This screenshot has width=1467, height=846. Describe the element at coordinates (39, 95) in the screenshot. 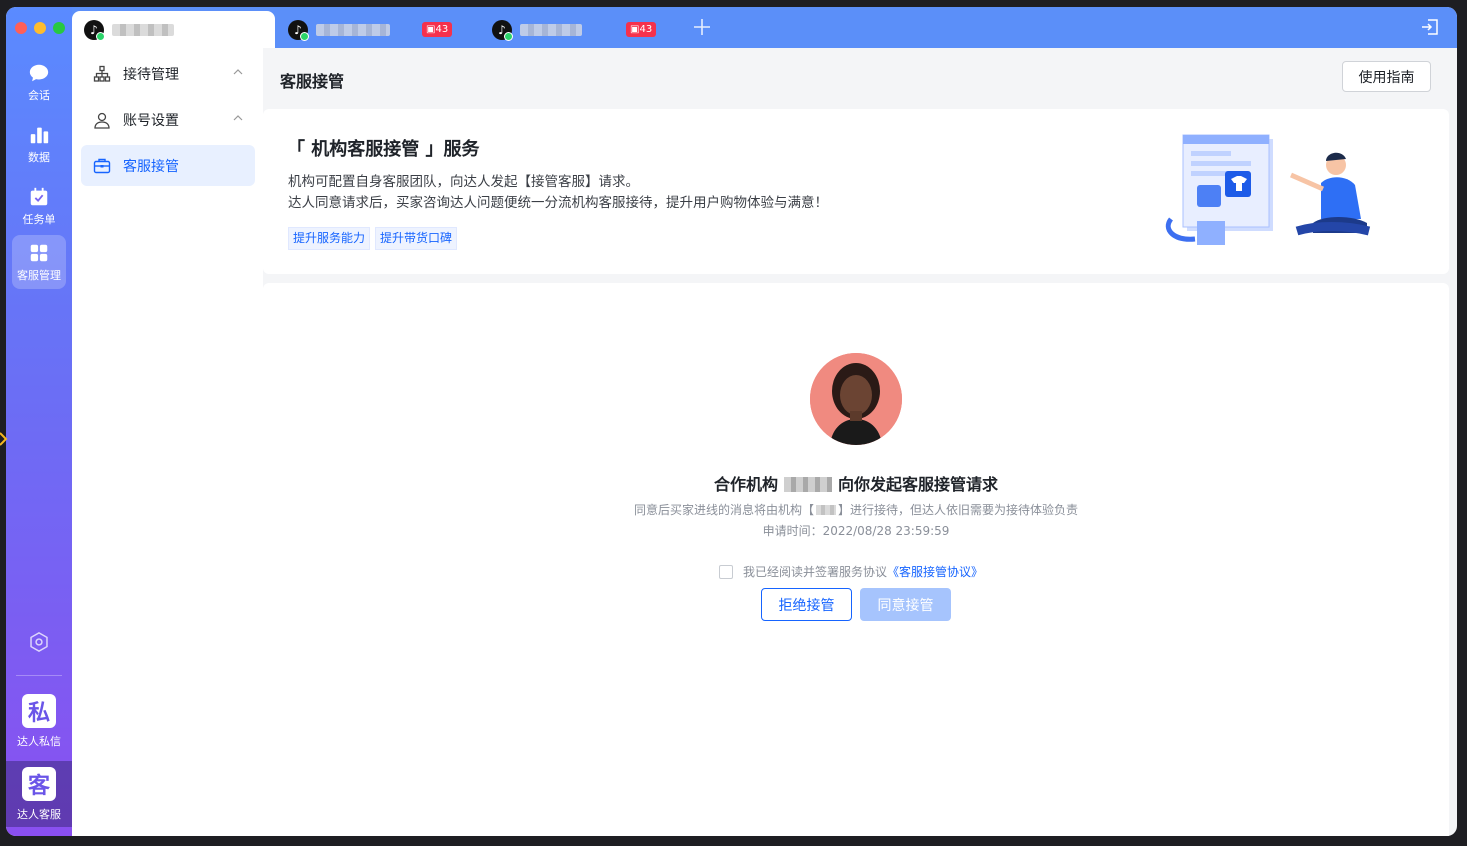

I see `rail-item-label: 会话` at that location.